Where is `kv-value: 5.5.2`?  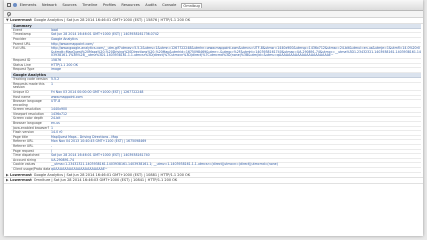 kv-value: 5.5.2 is located at coordinates (55, 79).